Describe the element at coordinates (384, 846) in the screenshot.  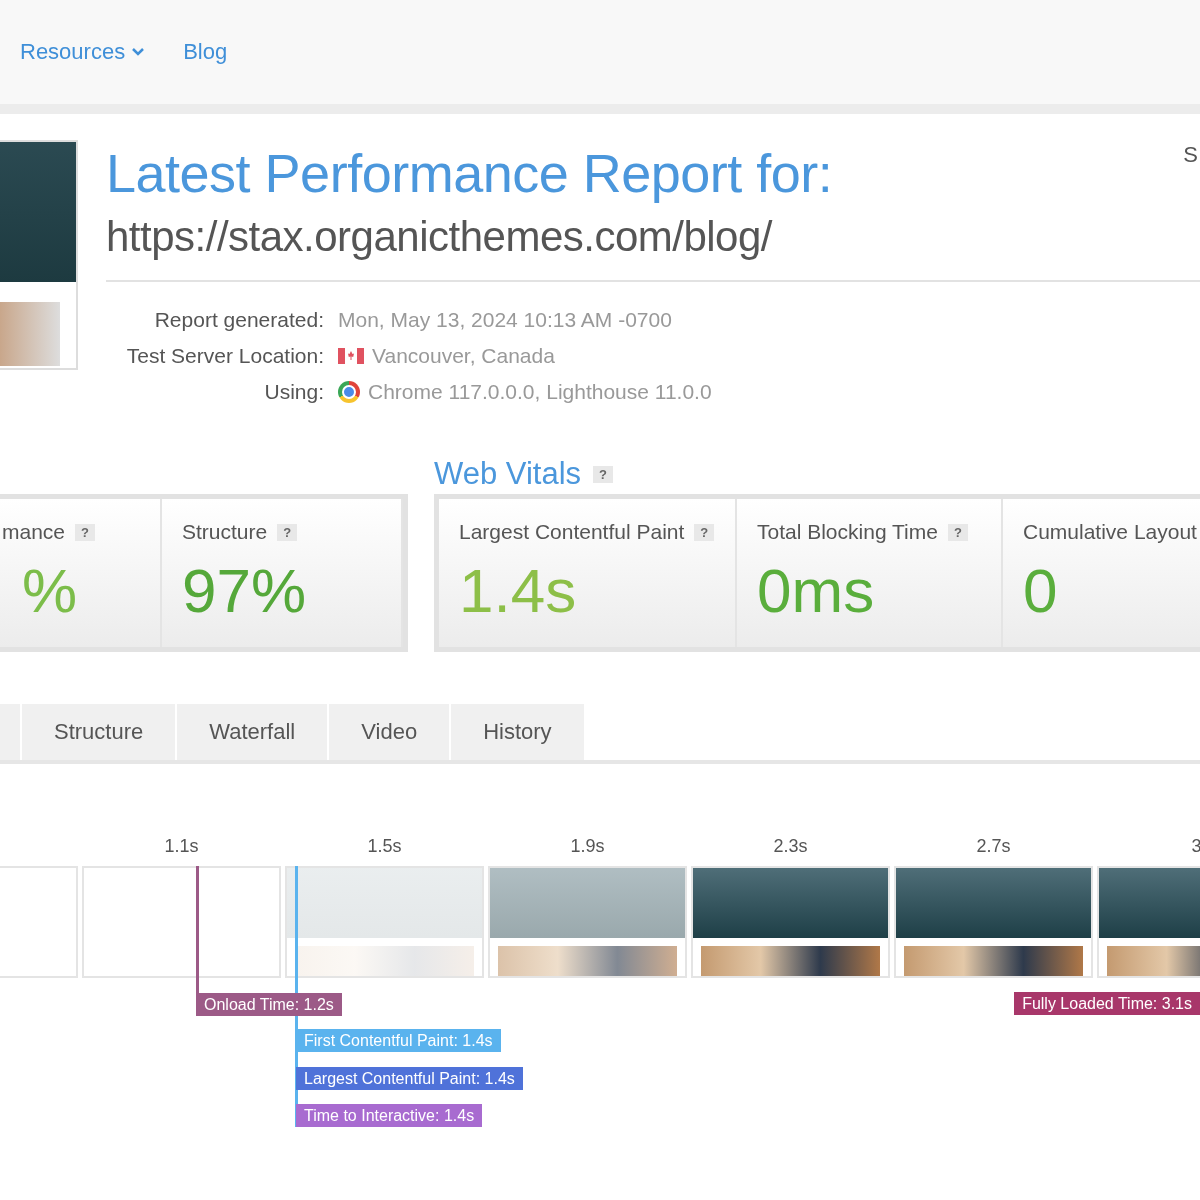
I see `time-label: 1.5s` at that location.